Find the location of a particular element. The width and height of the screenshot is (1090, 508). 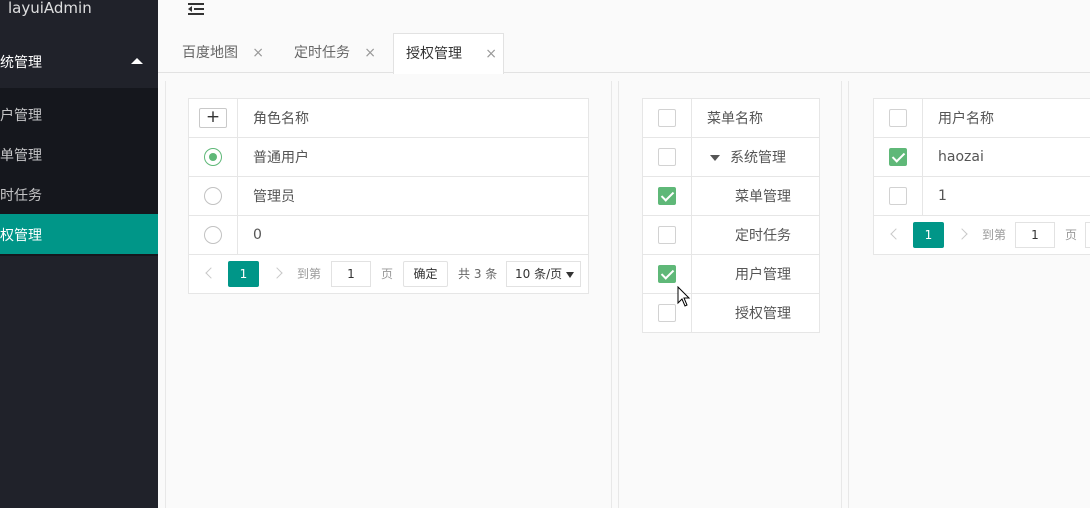

table-row: 用户管理 is located at coordinates (731, 274).